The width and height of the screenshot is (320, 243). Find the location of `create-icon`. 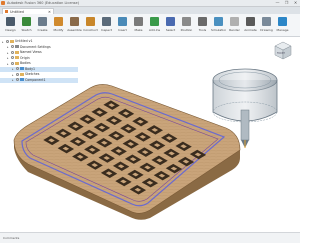

create-icon is located at coordinates (42, 21).